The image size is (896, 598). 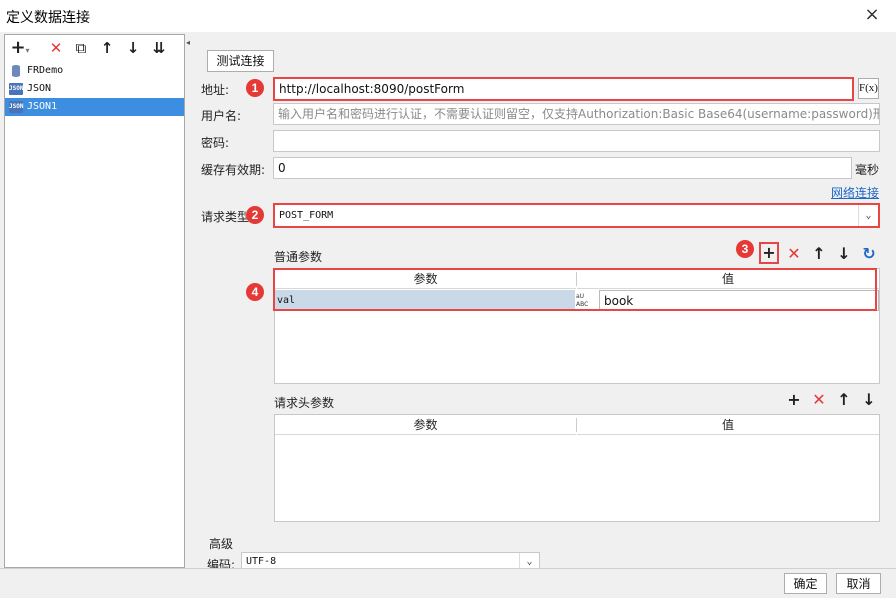 What do you see at coordinates (587, 301) in the screenshot?
I see `type-text-icon: aU ABC` at bounding box center [587, 301].